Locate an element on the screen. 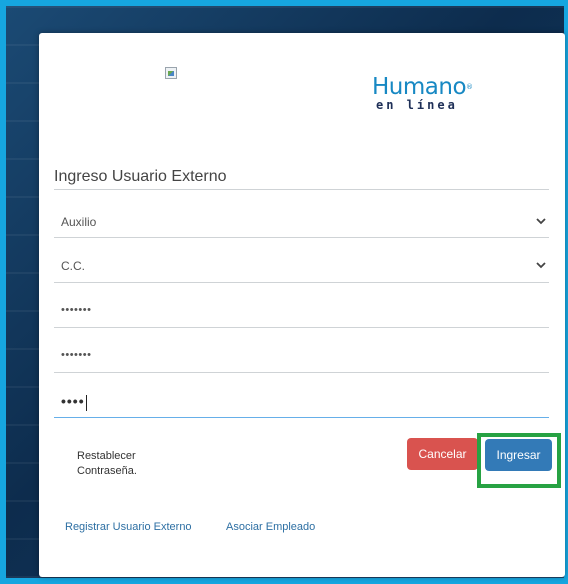 The image size is (568, 584). reset-link-line1: Restablecer is located at coordinates (106, 456).